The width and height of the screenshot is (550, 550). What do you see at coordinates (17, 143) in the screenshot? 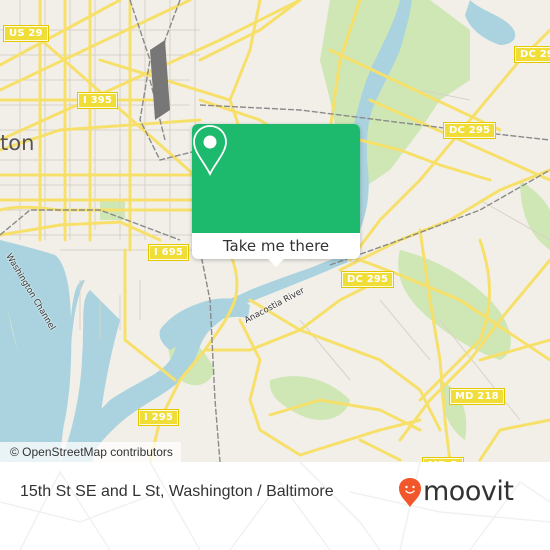
I see `place-label-washington: ton` at bounding box center [17, 143].